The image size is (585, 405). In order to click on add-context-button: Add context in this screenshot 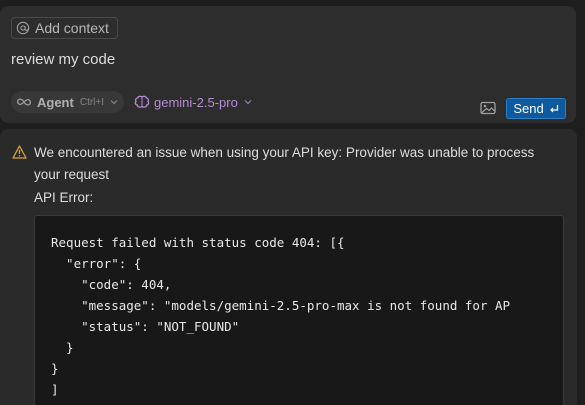, I will do `click(64, 28)`.